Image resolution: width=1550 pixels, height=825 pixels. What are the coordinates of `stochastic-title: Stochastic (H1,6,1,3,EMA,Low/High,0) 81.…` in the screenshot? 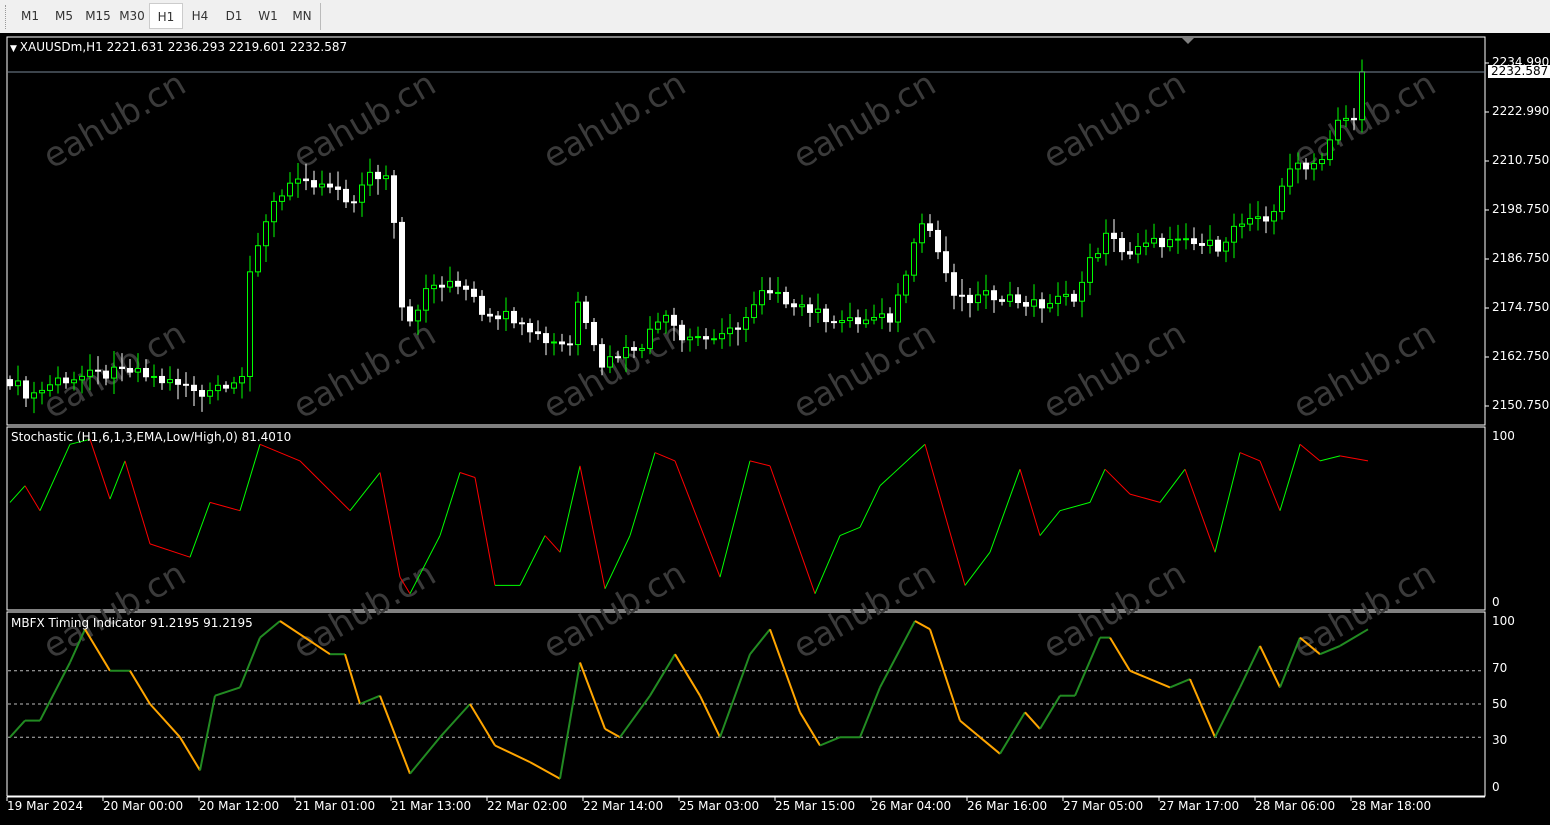 It's located at (151, 437).